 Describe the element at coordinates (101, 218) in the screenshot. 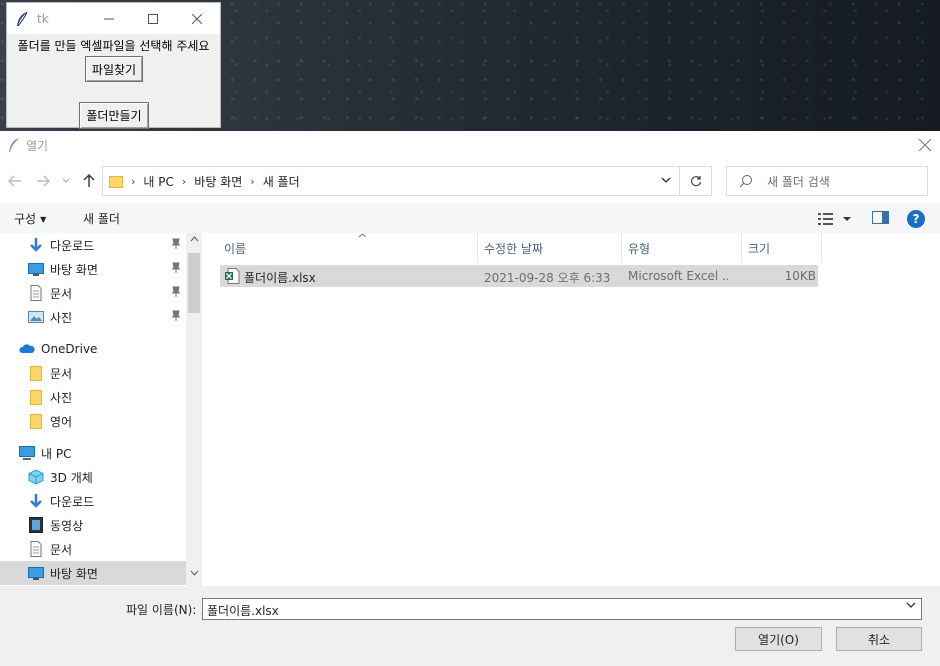

I see `new-folder-button: 새 폴더` at that location.